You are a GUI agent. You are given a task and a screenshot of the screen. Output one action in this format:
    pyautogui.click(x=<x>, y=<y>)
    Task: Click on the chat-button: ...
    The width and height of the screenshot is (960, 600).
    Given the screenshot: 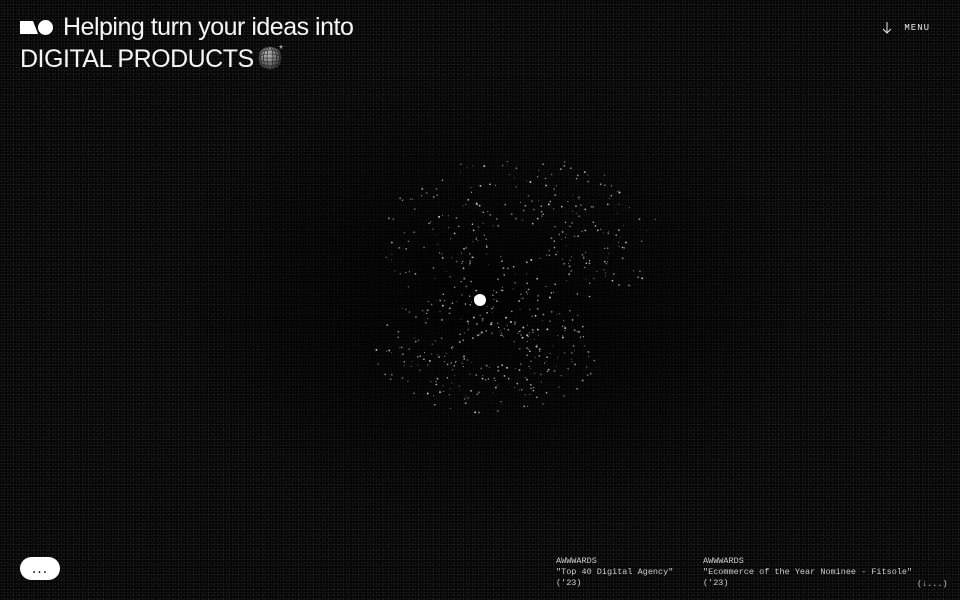 What is the action you would take?
    pyautogui.click(x=40, y=568)
    